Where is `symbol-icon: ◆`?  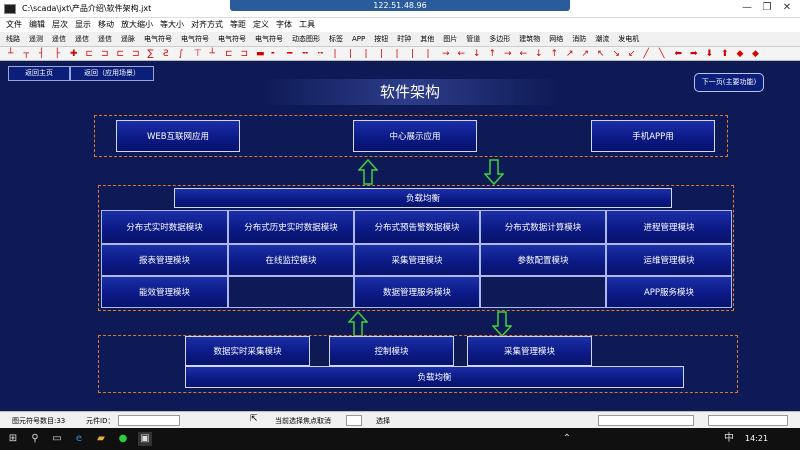
symbol-icon: ◆ is located at coordinates (740, 54).